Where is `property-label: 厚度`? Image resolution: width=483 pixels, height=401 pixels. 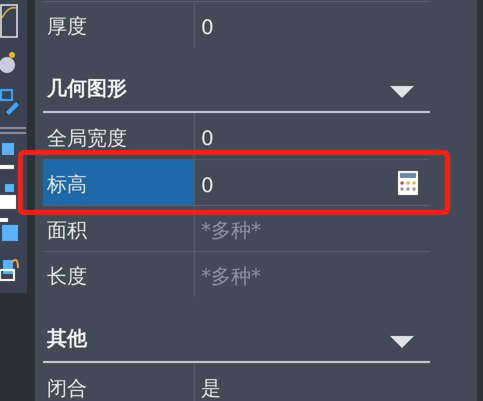
property-label: 厚度 is located at coordinates (119, 24).